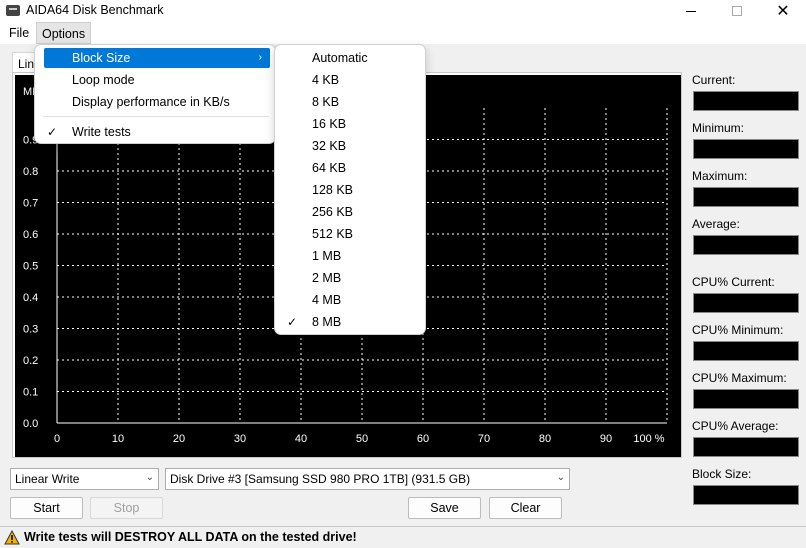 Image resolution: width=806 pixels, height=548 pixels. What do you see at coordinates (329, 124) in the screenshot?
I see `block-size-option-label: 16 KB` at bounding box center [329, 124].